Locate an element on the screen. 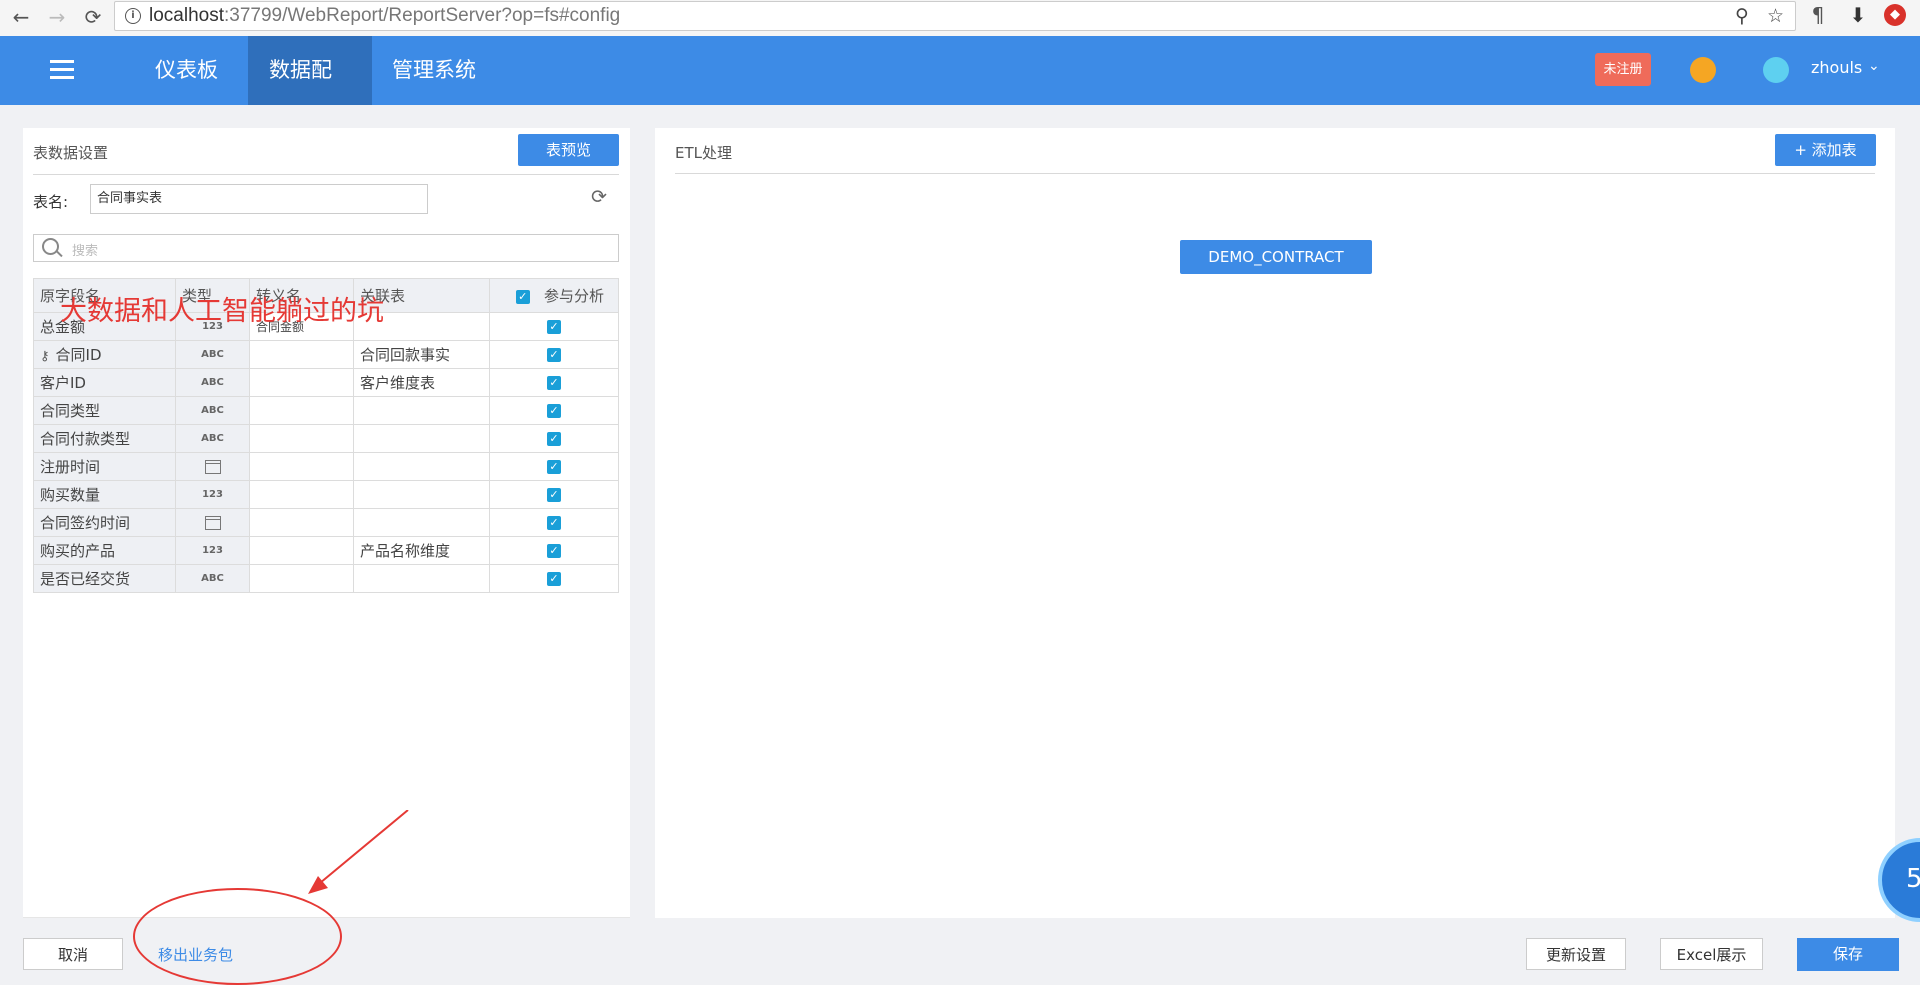  table-row: 合同付款类型 ABC ✓ is located at coordinates (326, 438).